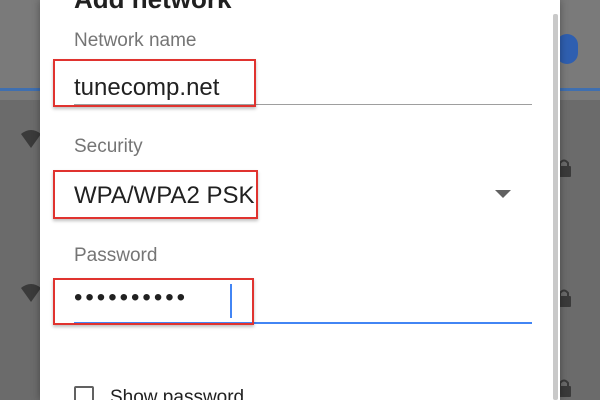 This screenshot has width=600, height=400. I want to click on security-label: Security, so click(108, 146).